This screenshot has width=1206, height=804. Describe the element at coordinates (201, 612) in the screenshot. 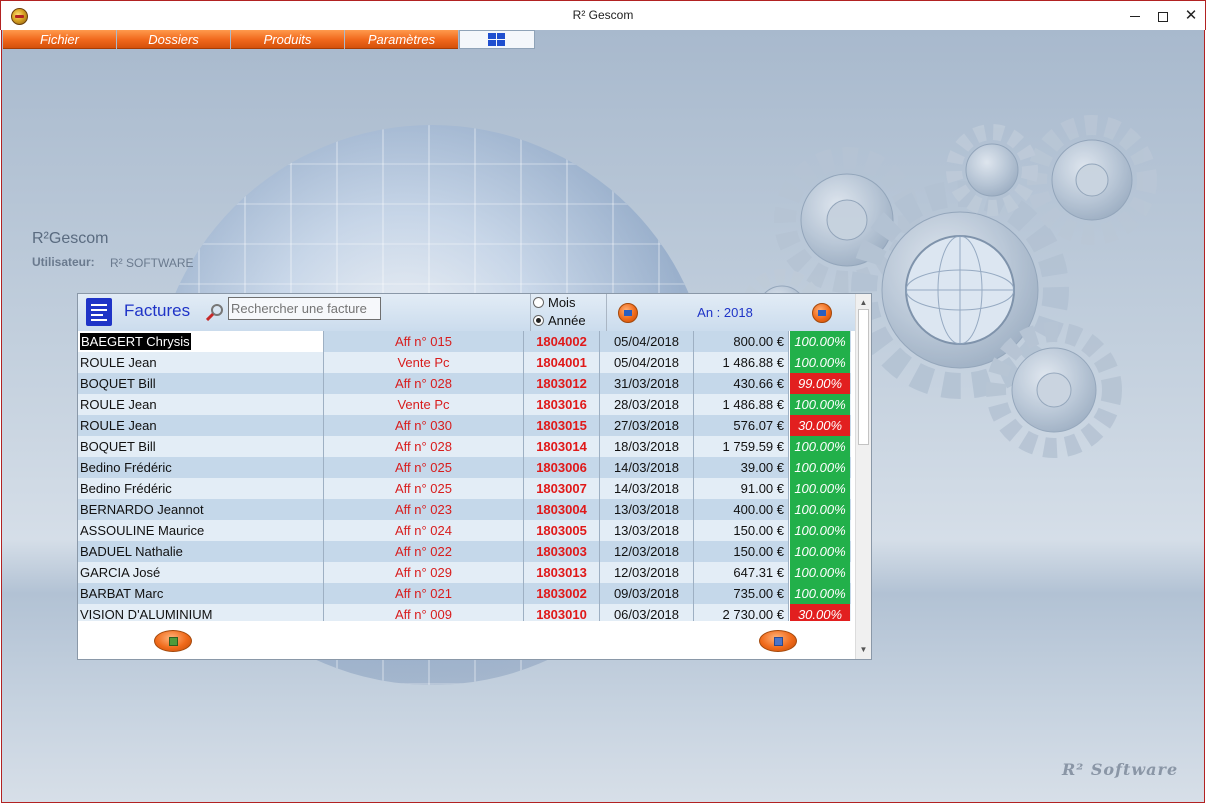

I see `client-cell: VISION D'ALUMINIUM` at that location.